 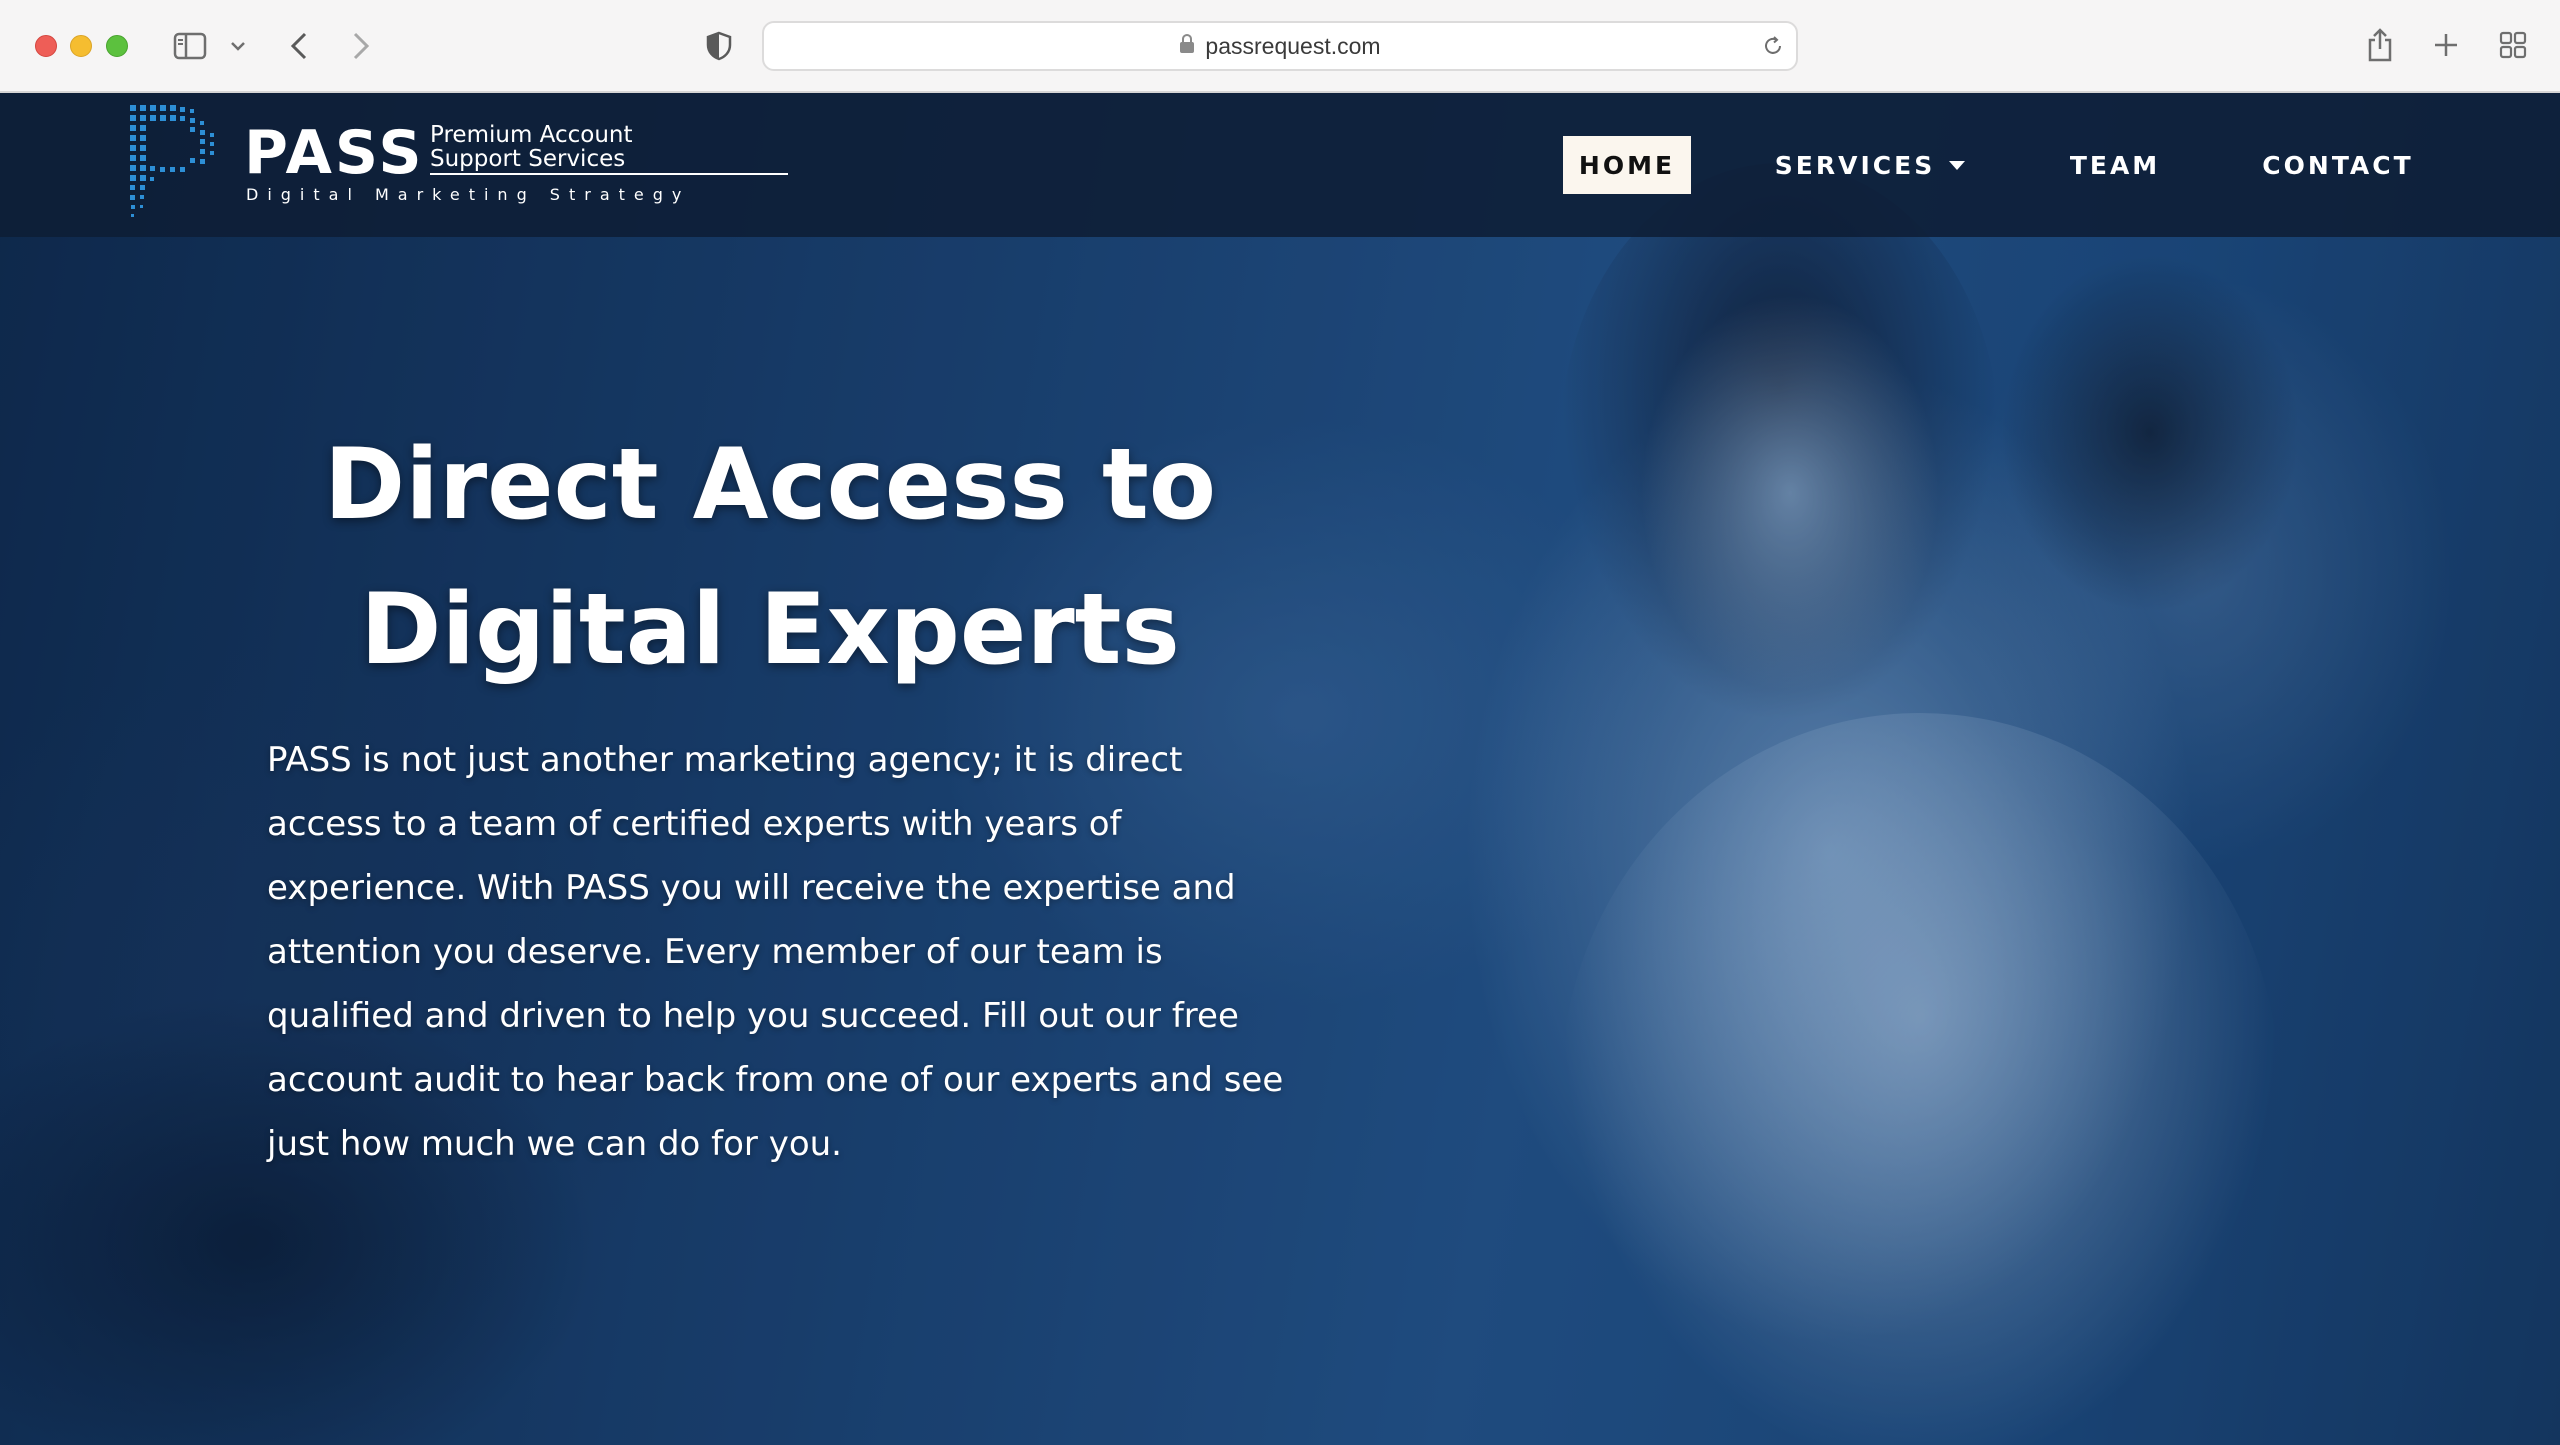 I want to click on nav-home-label: HOME, so click(x=1627, y=165).